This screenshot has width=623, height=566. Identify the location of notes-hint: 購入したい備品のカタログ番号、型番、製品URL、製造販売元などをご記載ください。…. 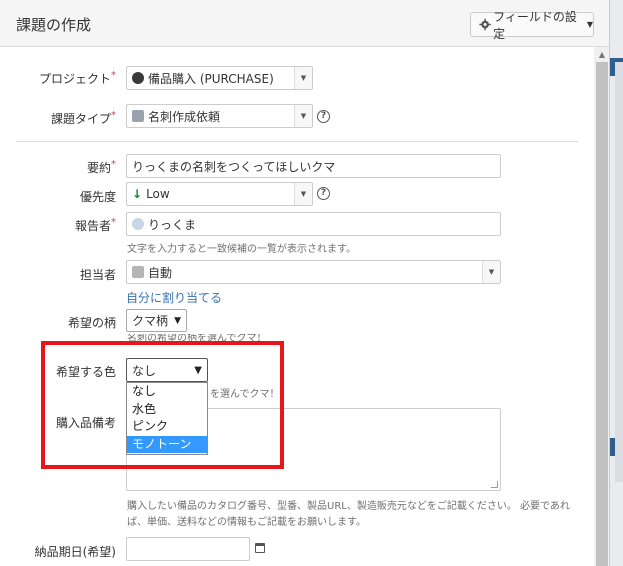
(348, 514).